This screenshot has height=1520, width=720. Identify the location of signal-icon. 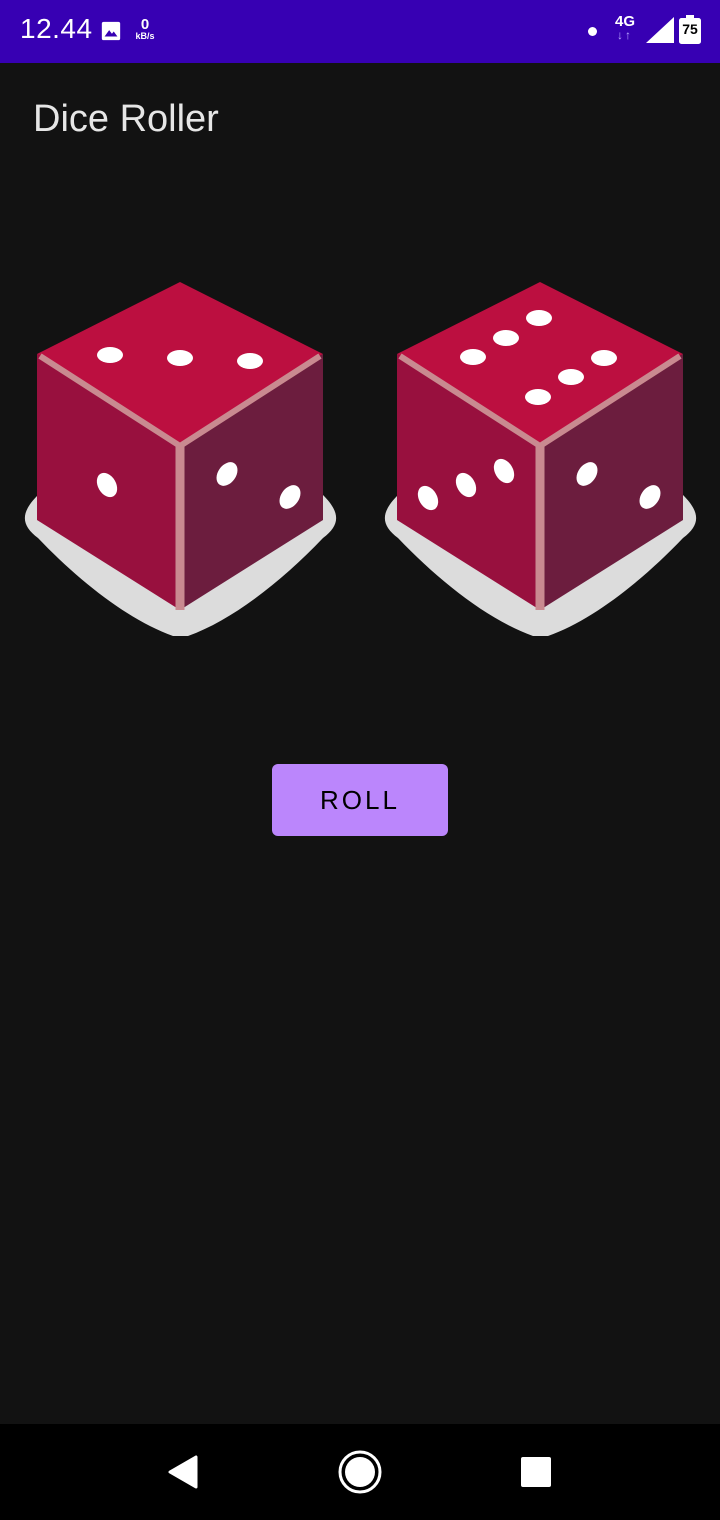
(660, 30).